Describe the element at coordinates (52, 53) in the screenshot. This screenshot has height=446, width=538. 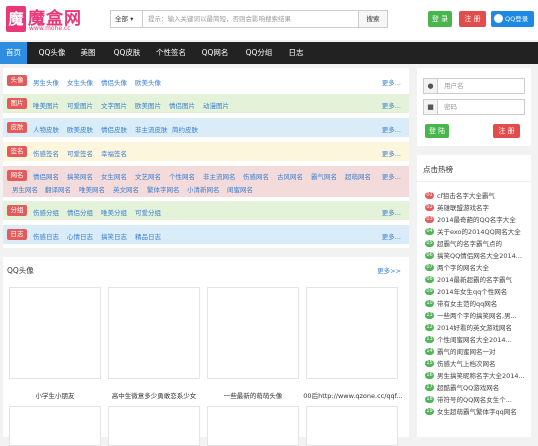
I see `nav-qq-avatar: QQ头像` at that location.